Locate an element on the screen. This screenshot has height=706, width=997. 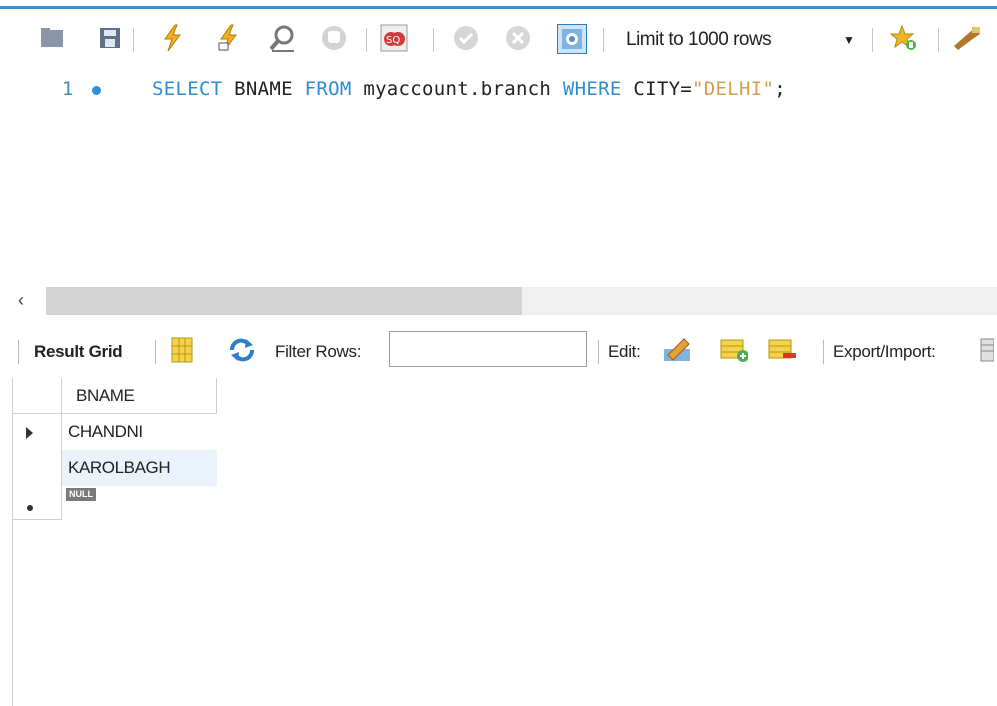
table-row: KAROLBAGH is located at coordinates (115, 468).